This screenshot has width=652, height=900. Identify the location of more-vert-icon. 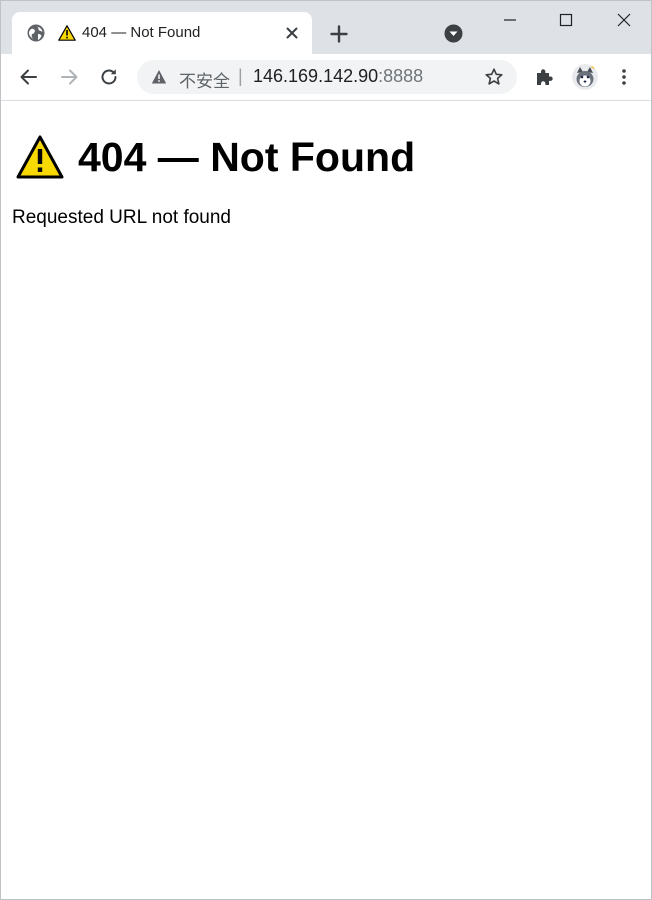
(624, 77).